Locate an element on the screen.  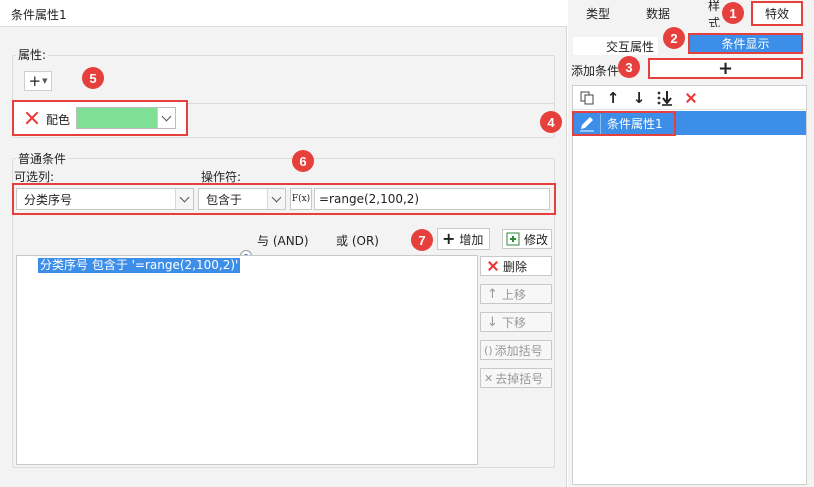
move-down-condition-button: ↓ 下移 is located at coordinates (516, 322).